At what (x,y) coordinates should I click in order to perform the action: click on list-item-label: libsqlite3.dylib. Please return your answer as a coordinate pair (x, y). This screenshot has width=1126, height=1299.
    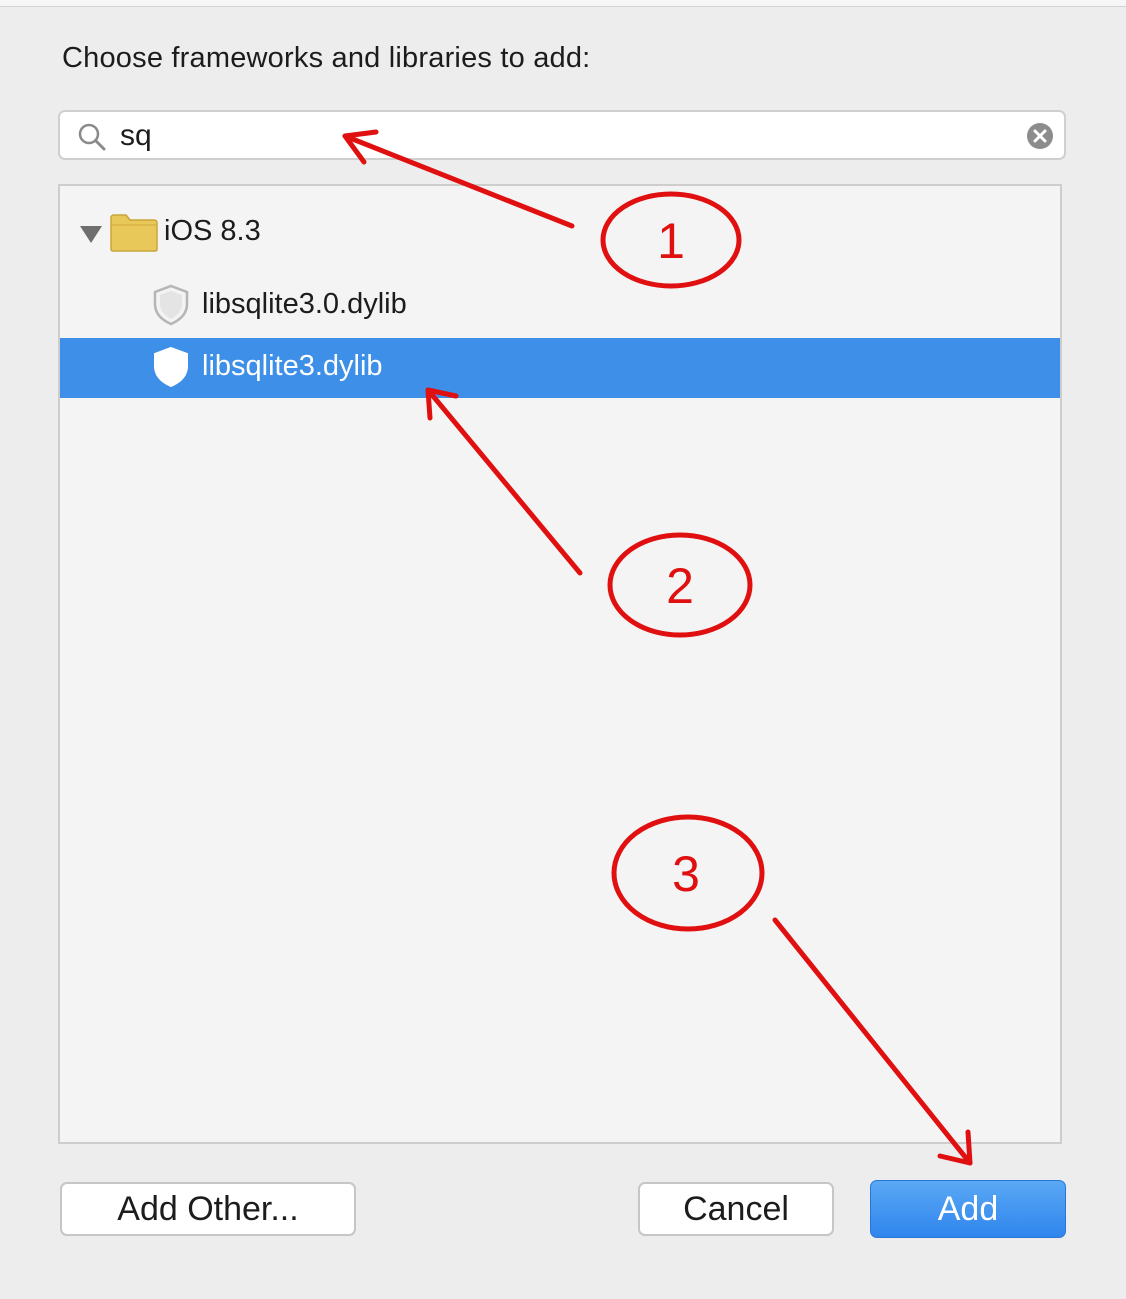
    Looking at the image, I should click on (292, 366).